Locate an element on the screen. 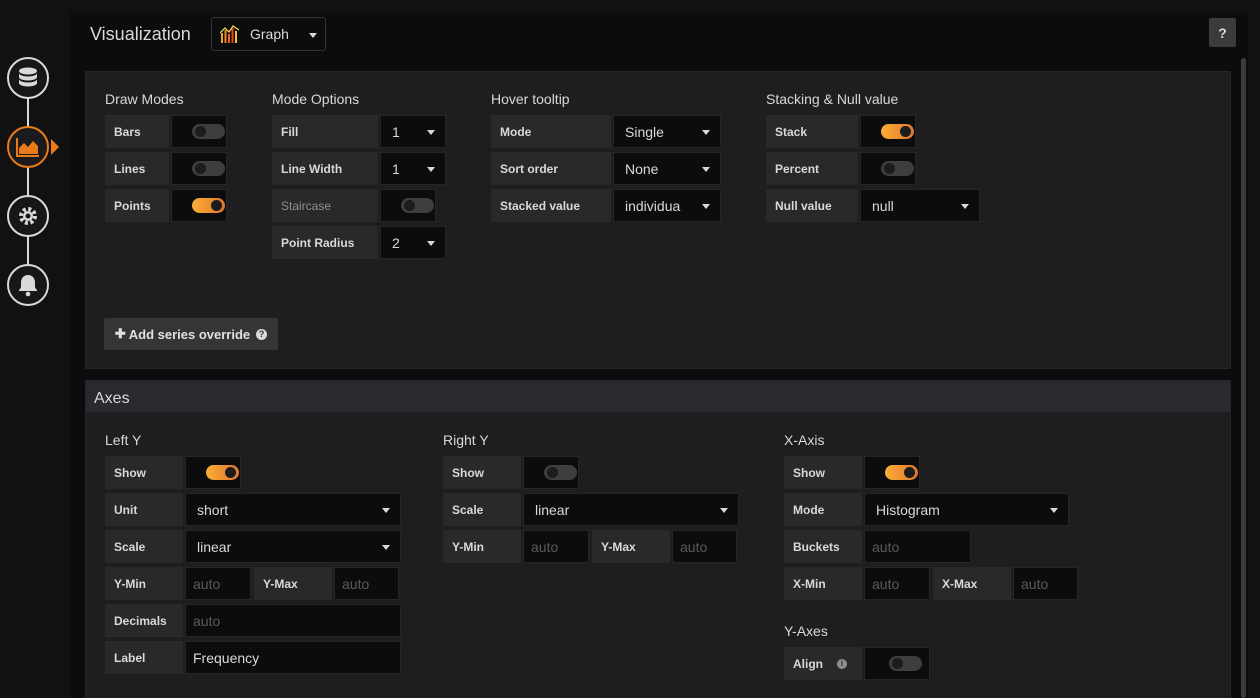 The image size is (1260, 698). null-value-value: null is located at coordinates (883, 205).